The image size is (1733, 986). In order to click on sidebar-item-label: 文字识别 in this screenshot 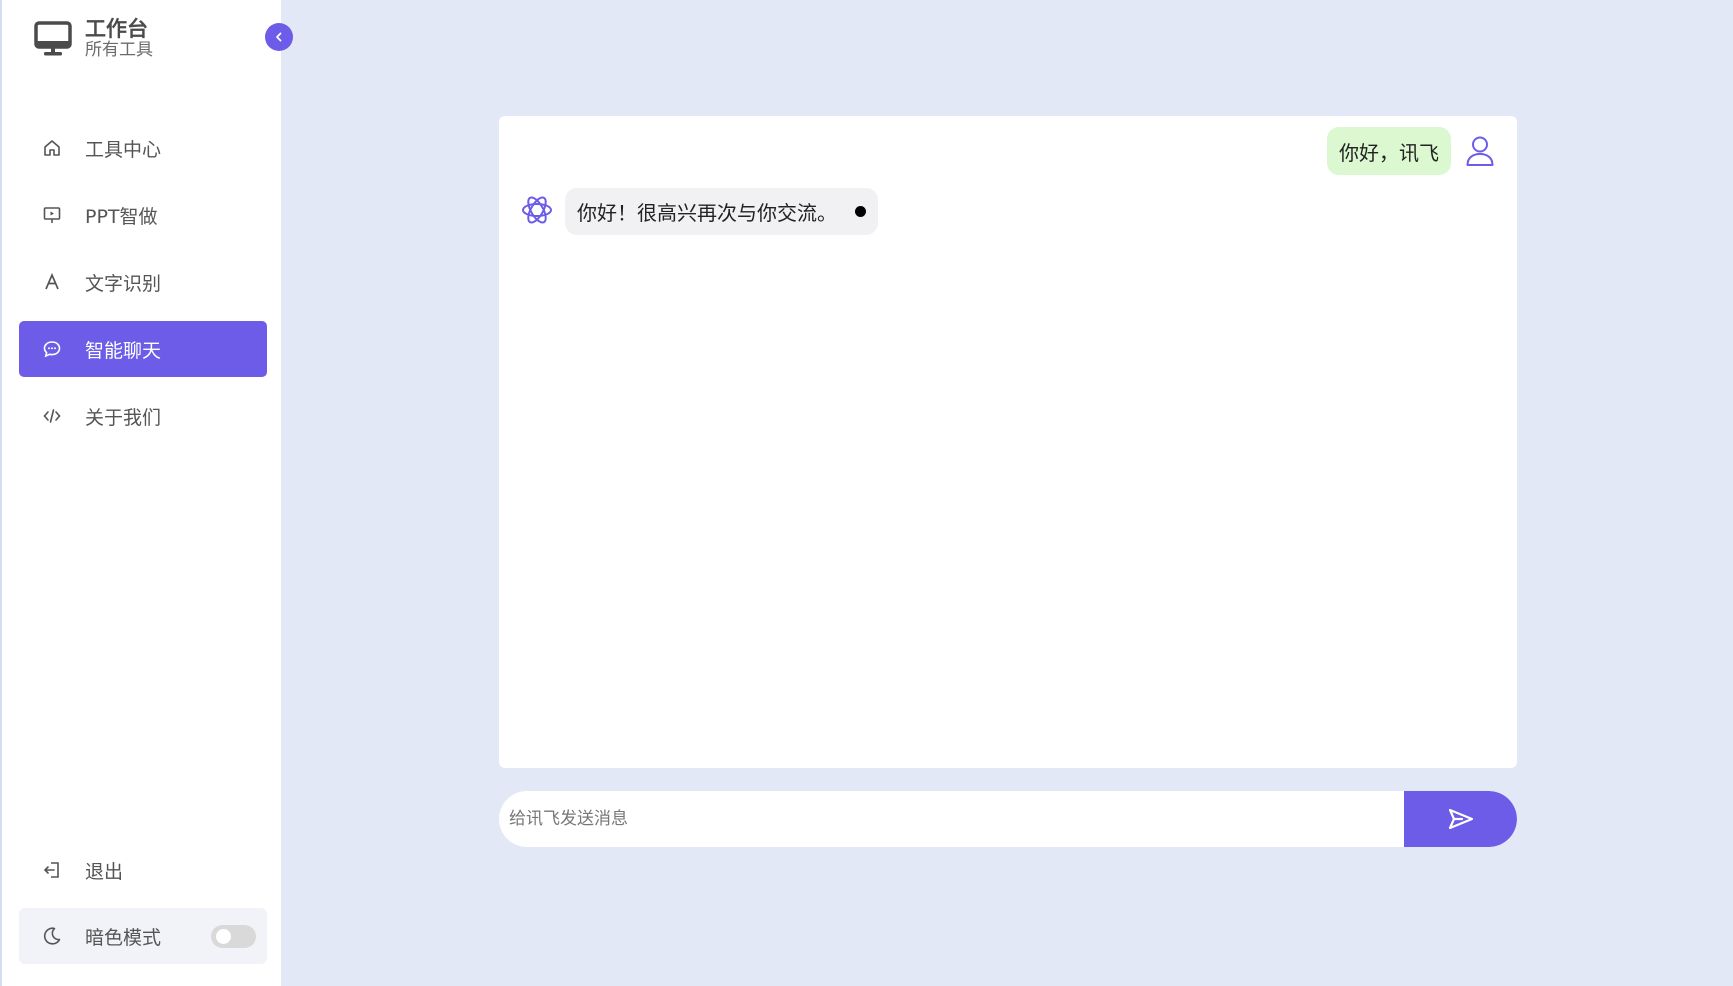, I will do `click(123, 283)`.